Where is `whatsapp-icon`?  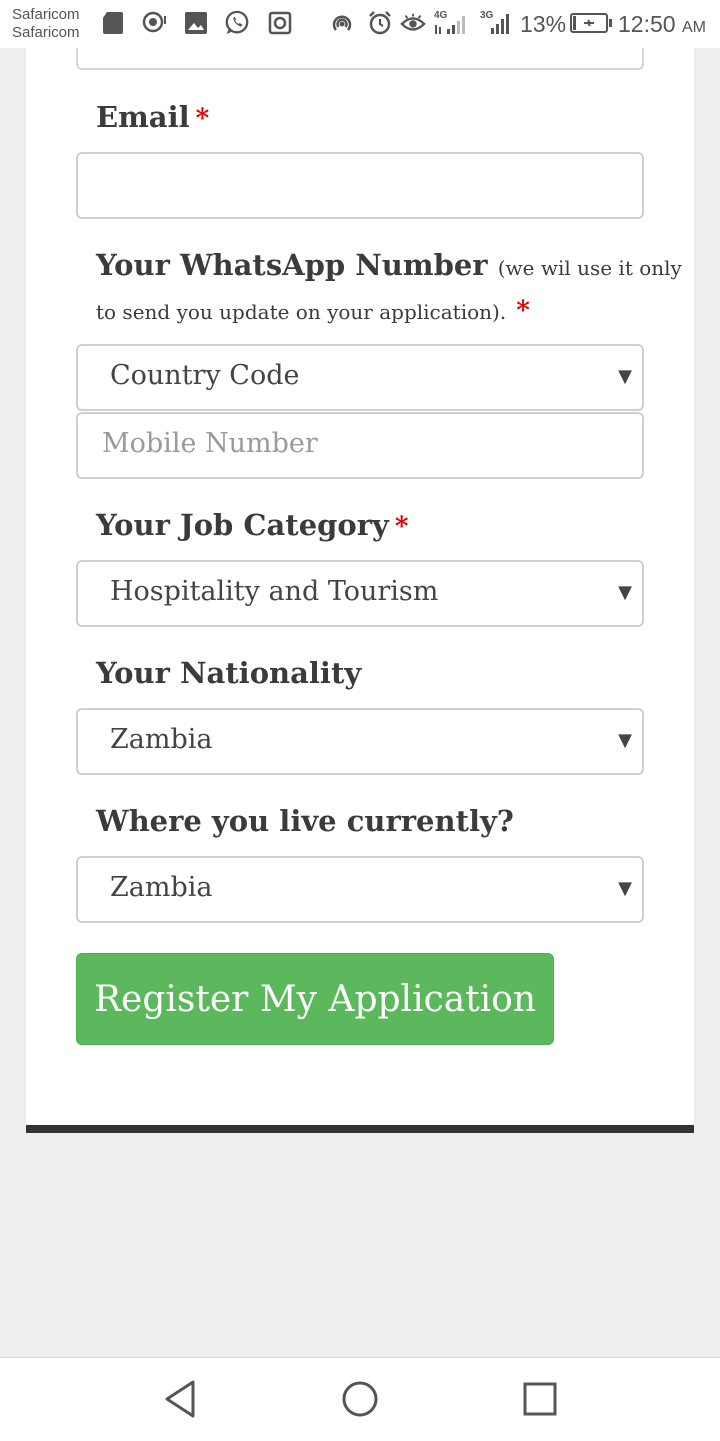 whatsapp-icon is located at coordinates (237, 23).